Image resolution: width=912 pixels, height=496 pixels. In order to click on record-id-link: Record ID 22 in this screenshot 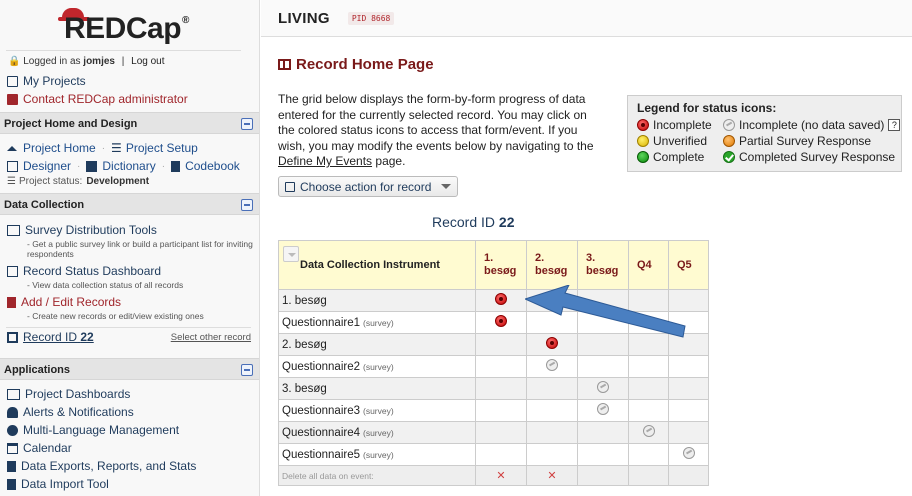, I will do `click(58, 337)`.